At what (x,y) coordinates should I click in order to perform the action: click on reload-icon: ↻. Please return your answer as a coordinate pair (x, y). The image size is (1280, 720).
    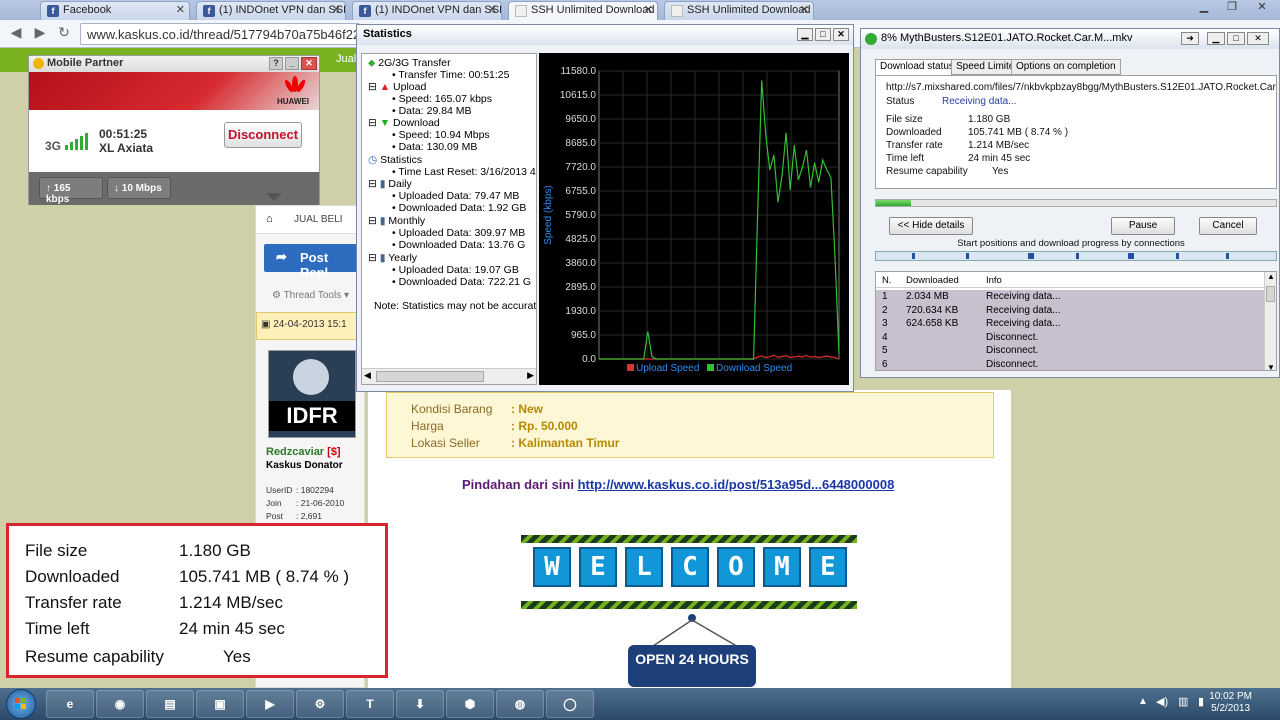
    Looking at the image, I should click on (64, 34).